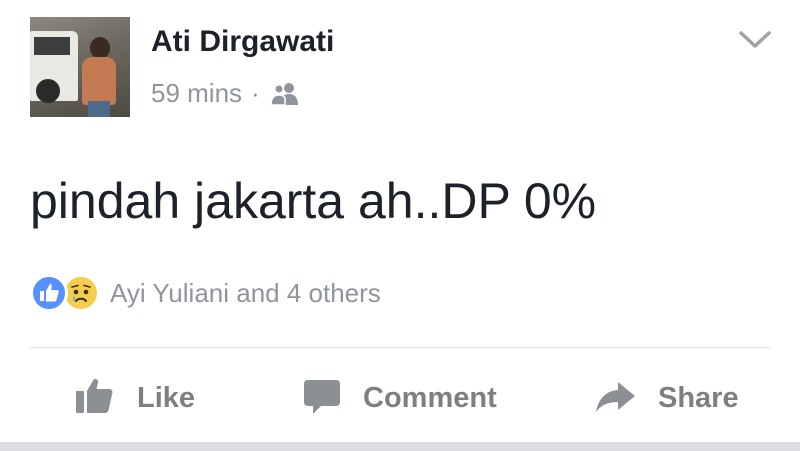  What do you see at coordinates (698, 397) in the screenshot?
I see `share-button-label: Share` at bounding box center [698, 397].